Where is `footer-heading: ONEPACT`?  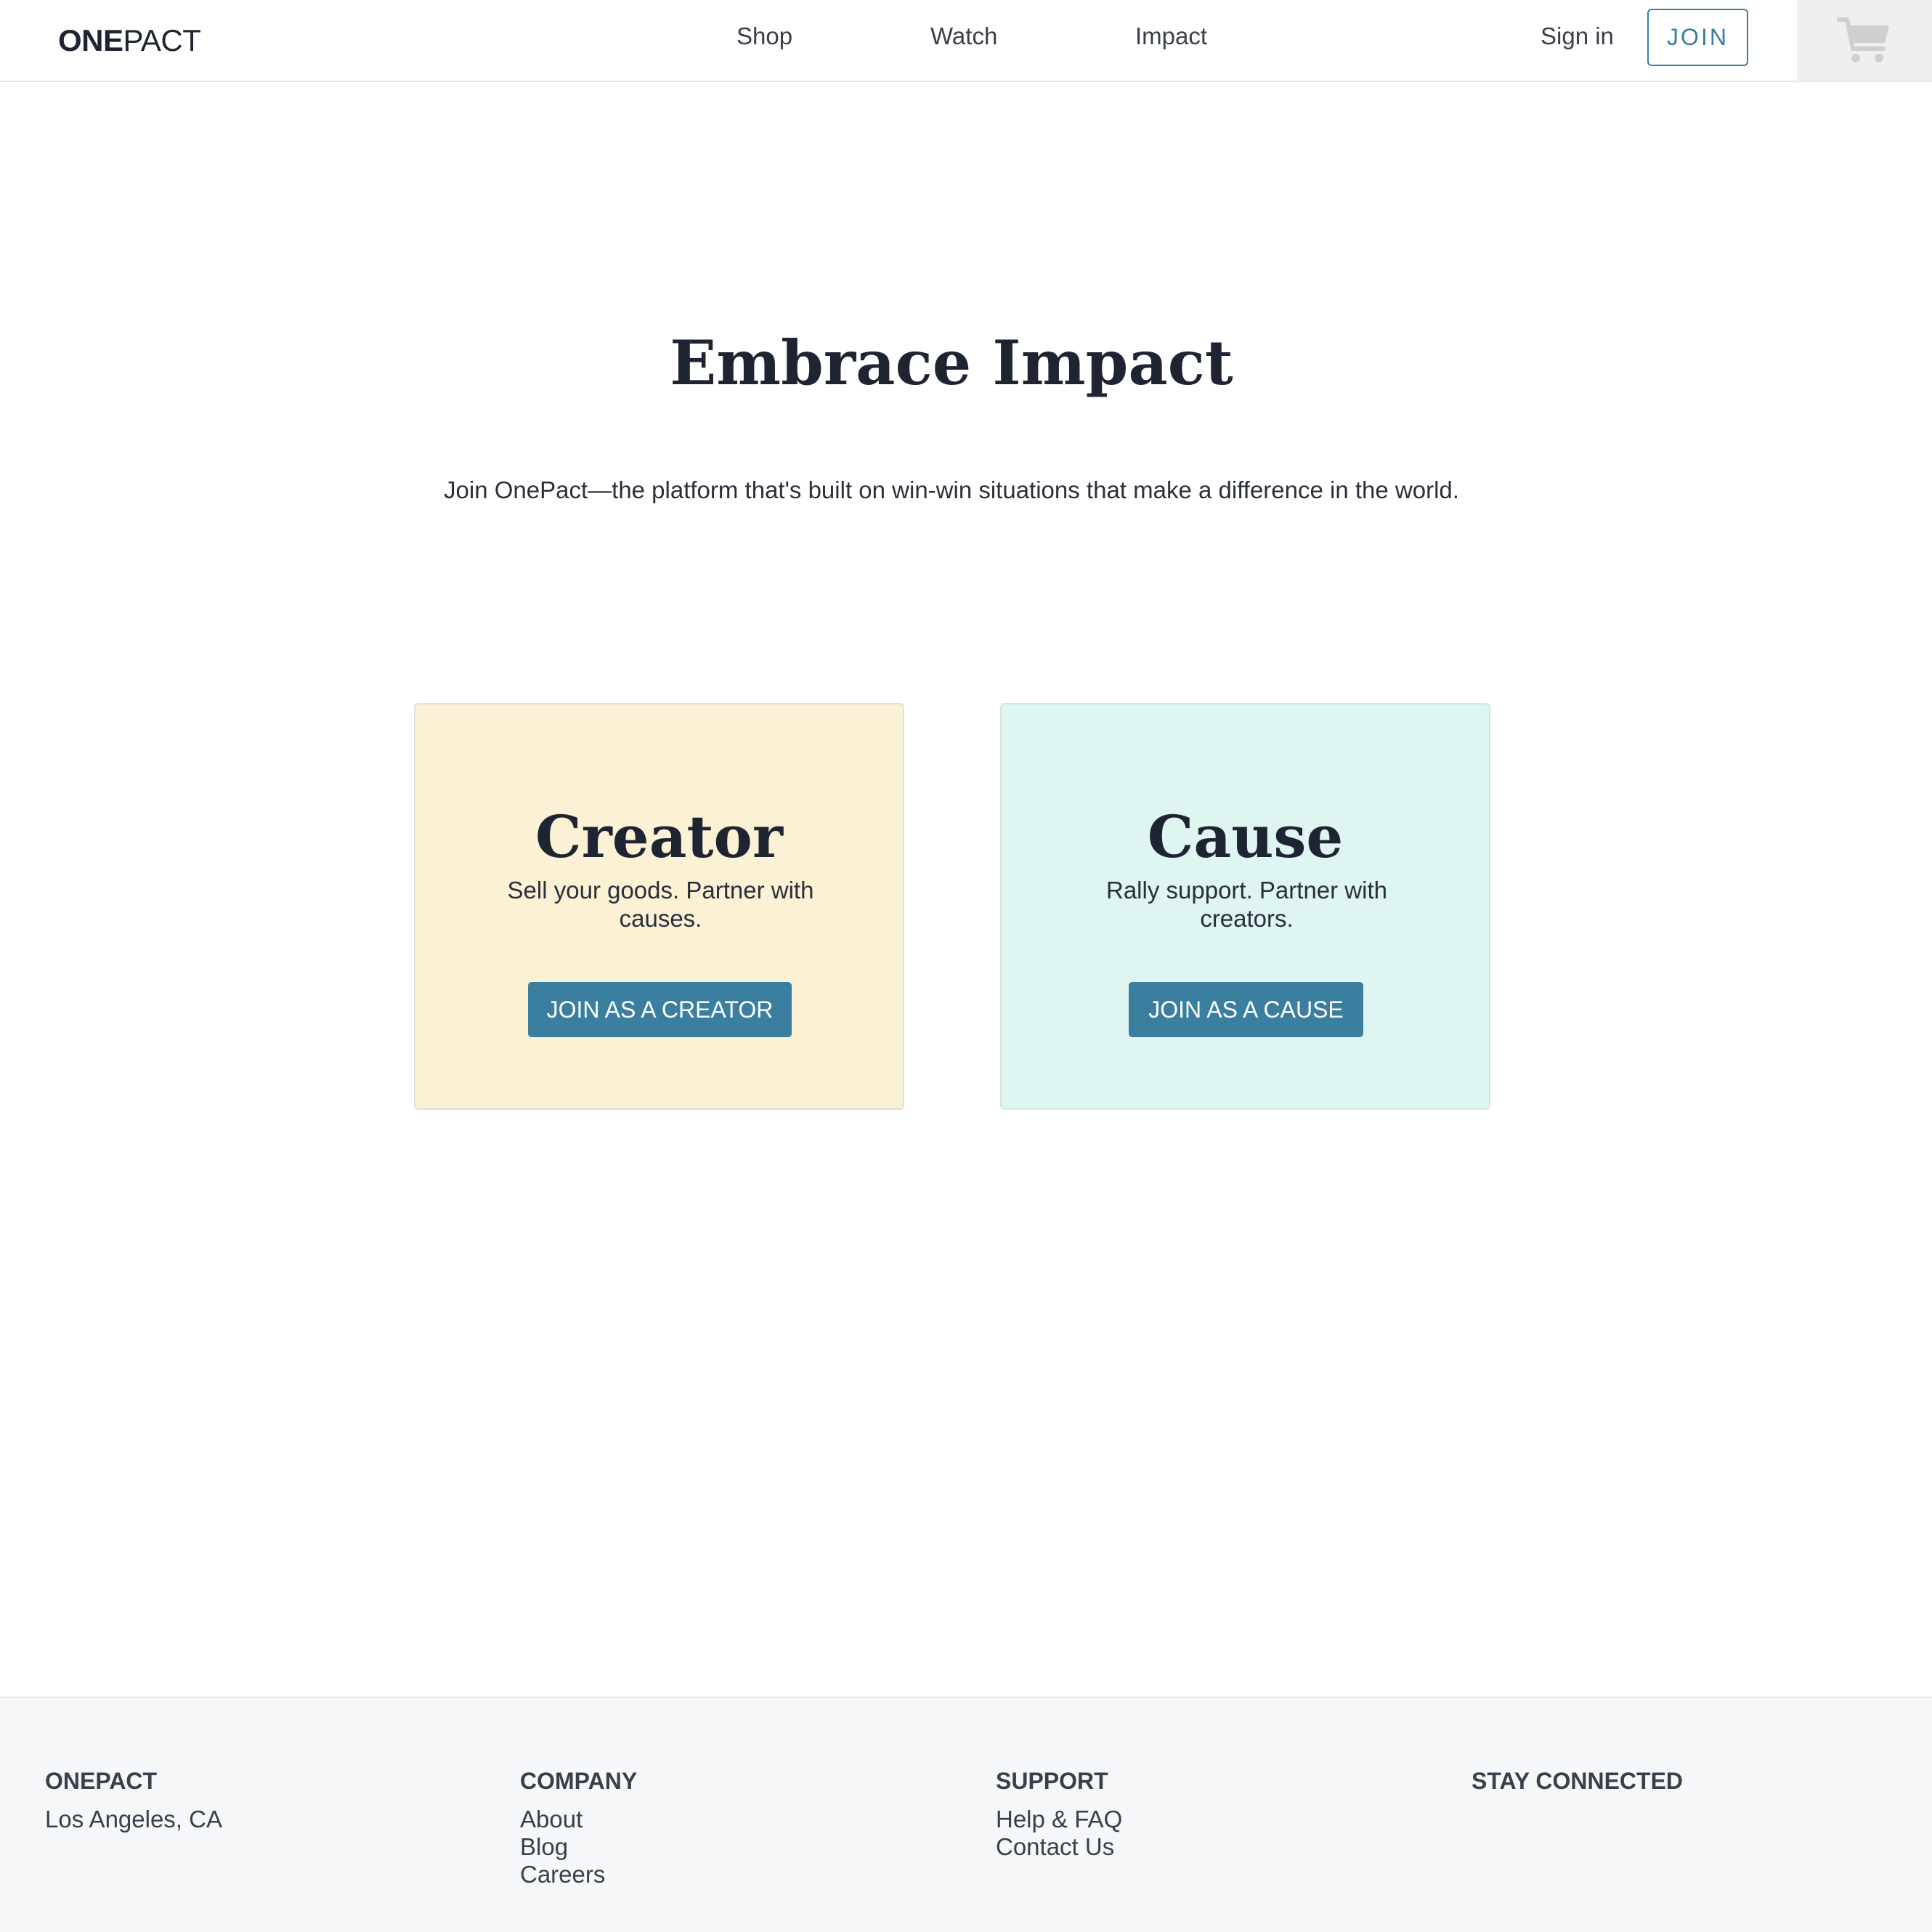 footer-heading: ONEPACT is located at coordinates (101, 1781).